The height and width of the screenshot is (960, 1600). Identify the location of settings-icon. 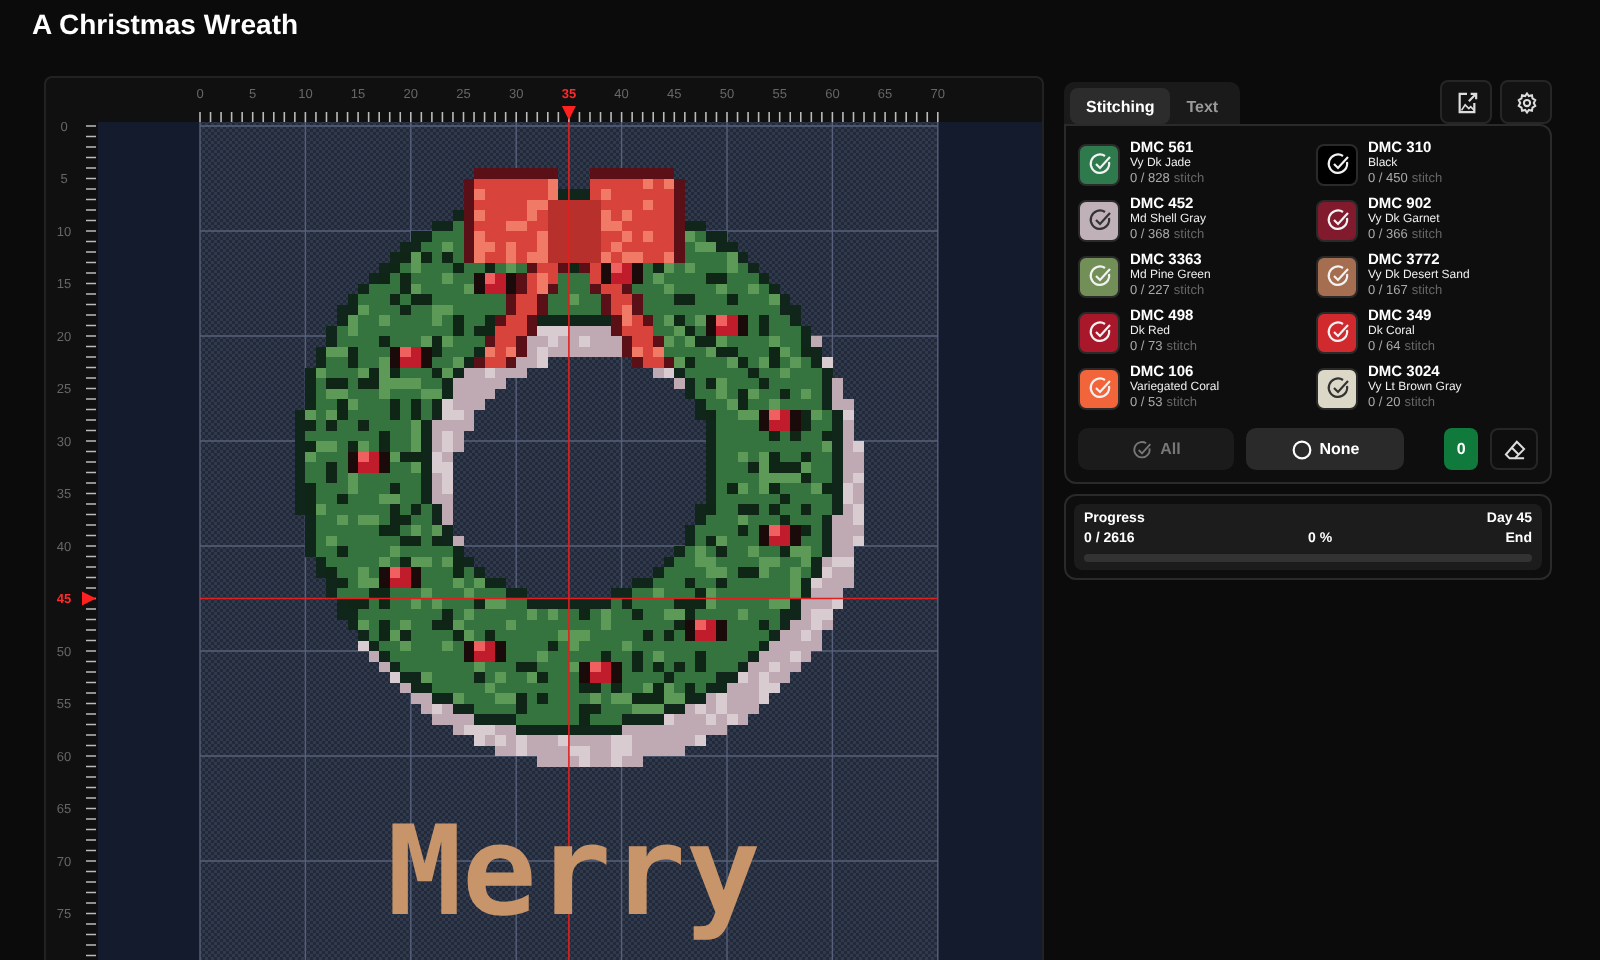
(1526, 102).